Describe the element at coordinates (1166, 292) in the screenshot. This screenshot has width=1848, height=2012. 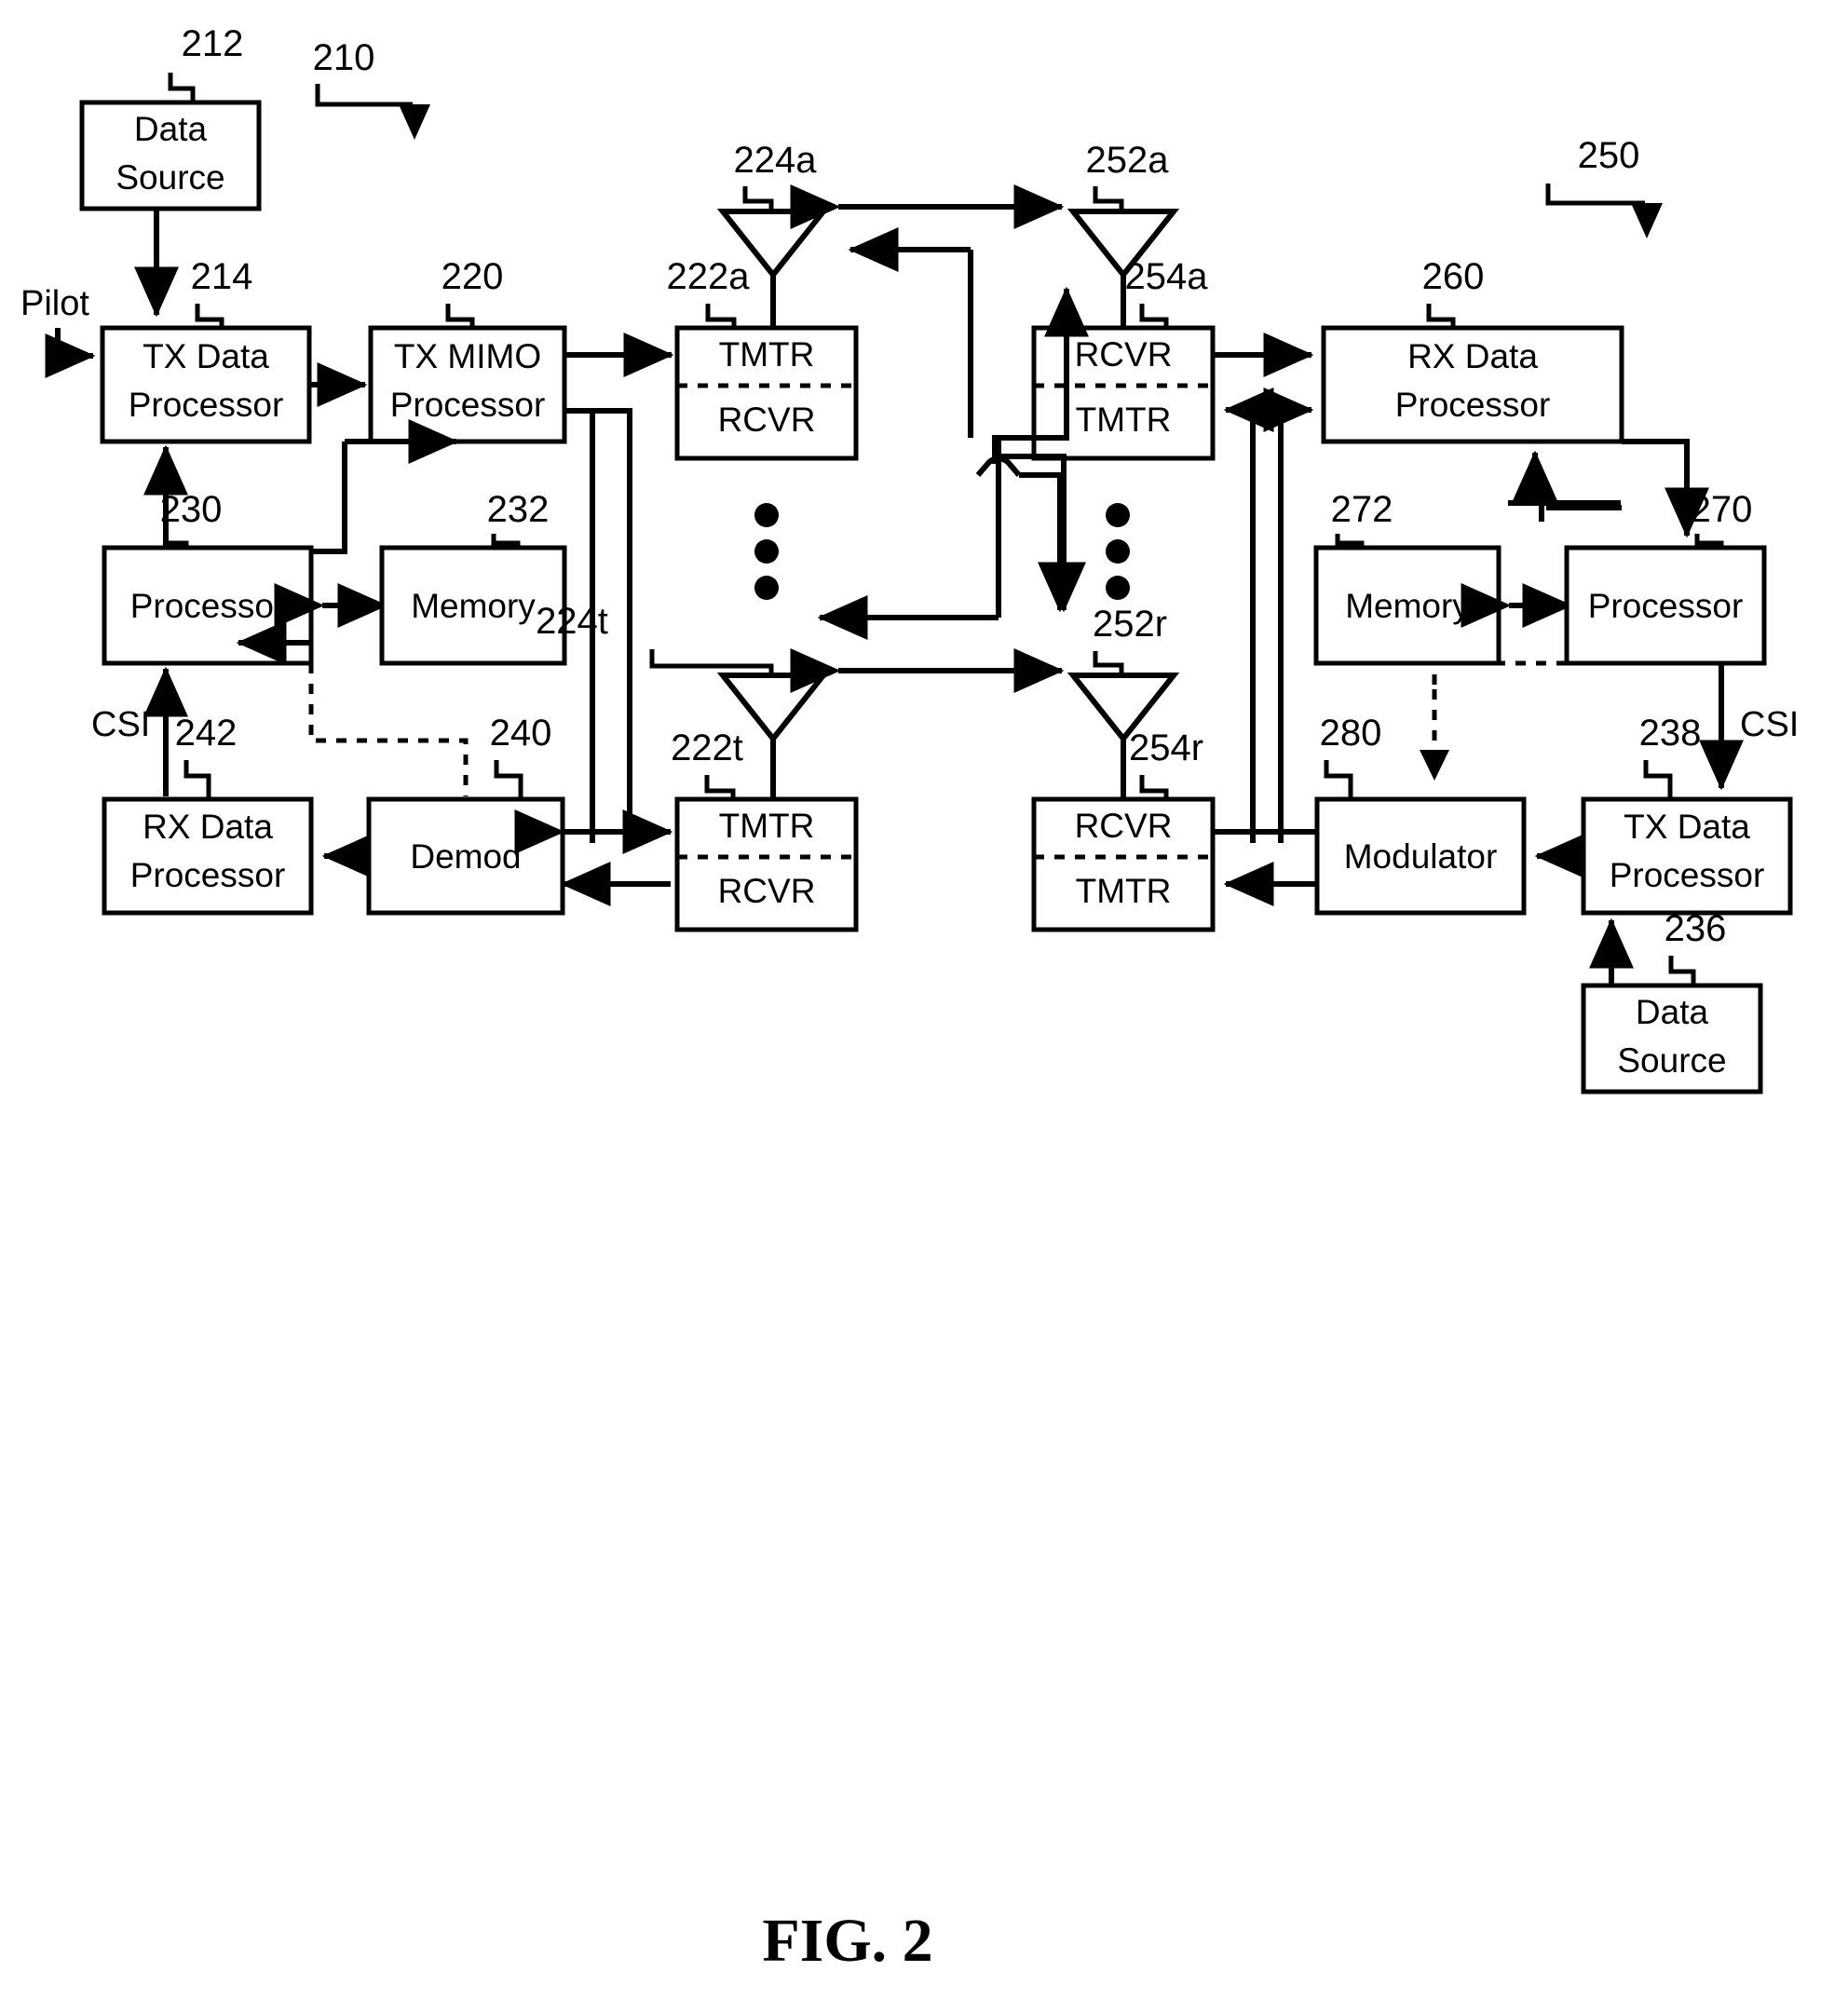
I see `ref-254a: 254a` at that location.